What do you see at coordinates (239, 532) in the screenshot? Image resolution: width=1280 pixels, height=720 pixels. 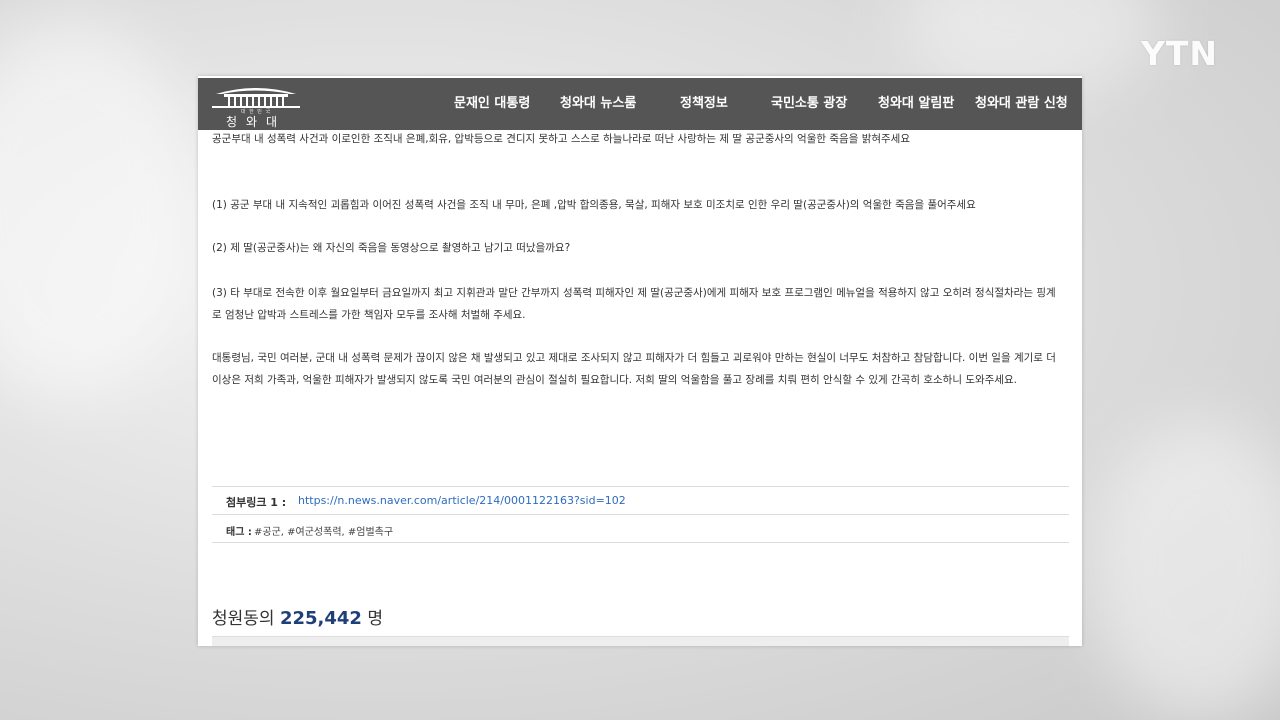 I see `tags-label: 태그 :` at bounding box center [239, 532].